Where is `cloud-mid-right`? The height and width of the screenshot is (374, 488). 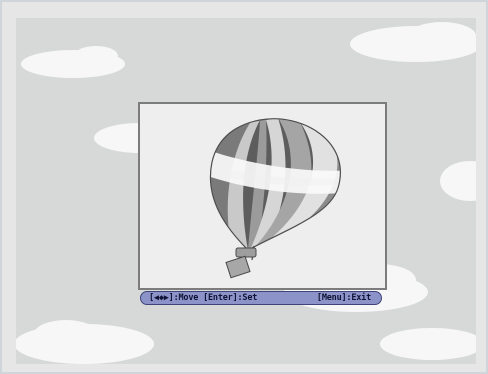 cloud-mid-right is located at coordinates (458, 181).